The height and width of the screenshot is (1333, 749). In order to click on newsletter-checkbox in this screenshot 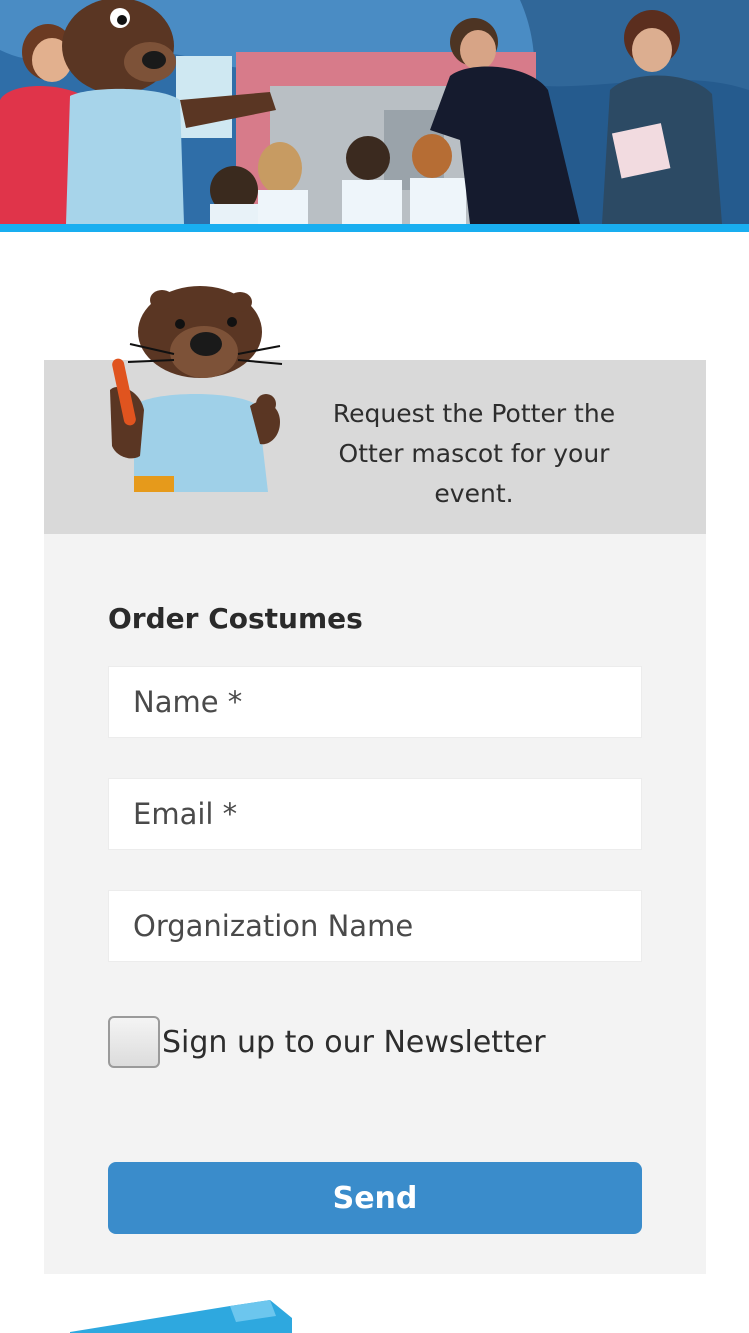, I will do `click(134, 1042)`.